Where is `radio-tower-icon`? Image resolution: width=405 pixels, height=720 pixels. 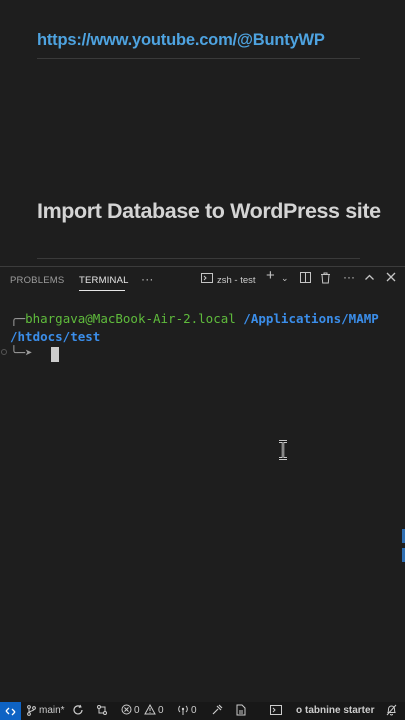 radio-tower-icon is located at coordinates (183, 712).